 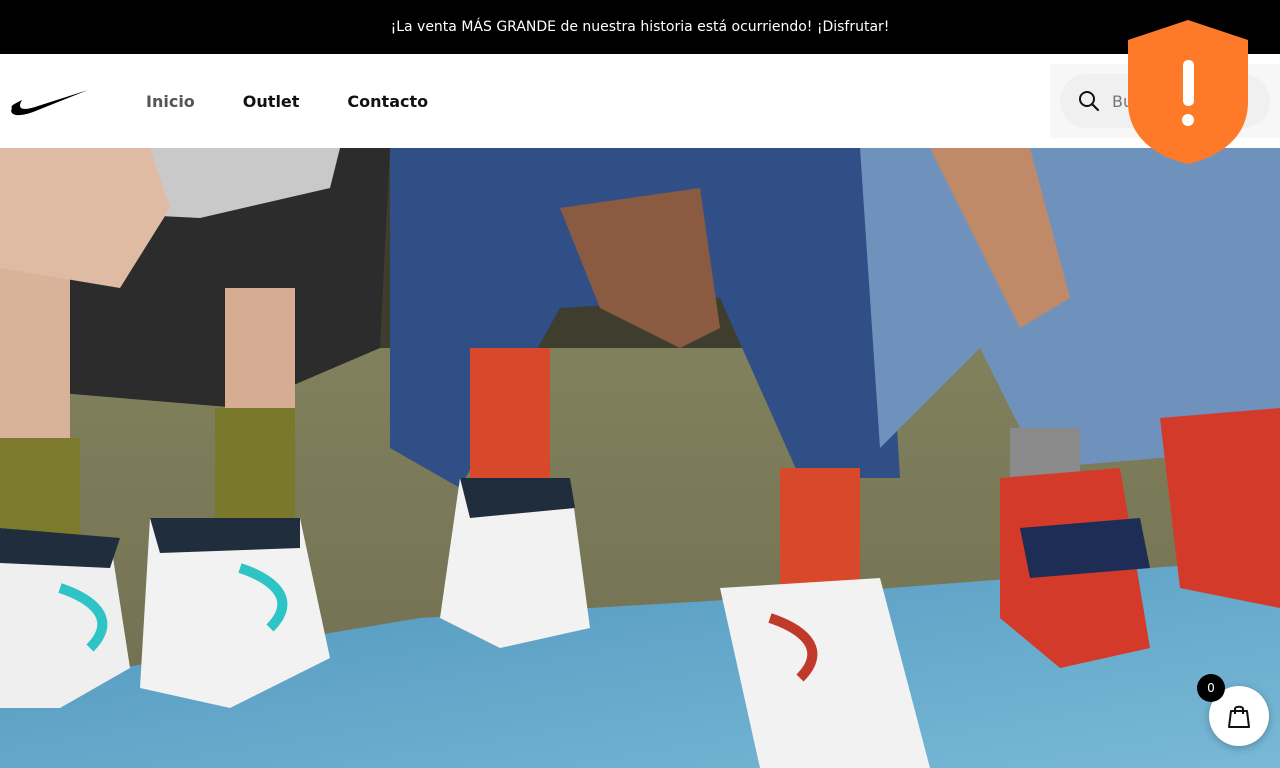 I want to click on swoosh-logo-icon, so click(x=50, y=101).